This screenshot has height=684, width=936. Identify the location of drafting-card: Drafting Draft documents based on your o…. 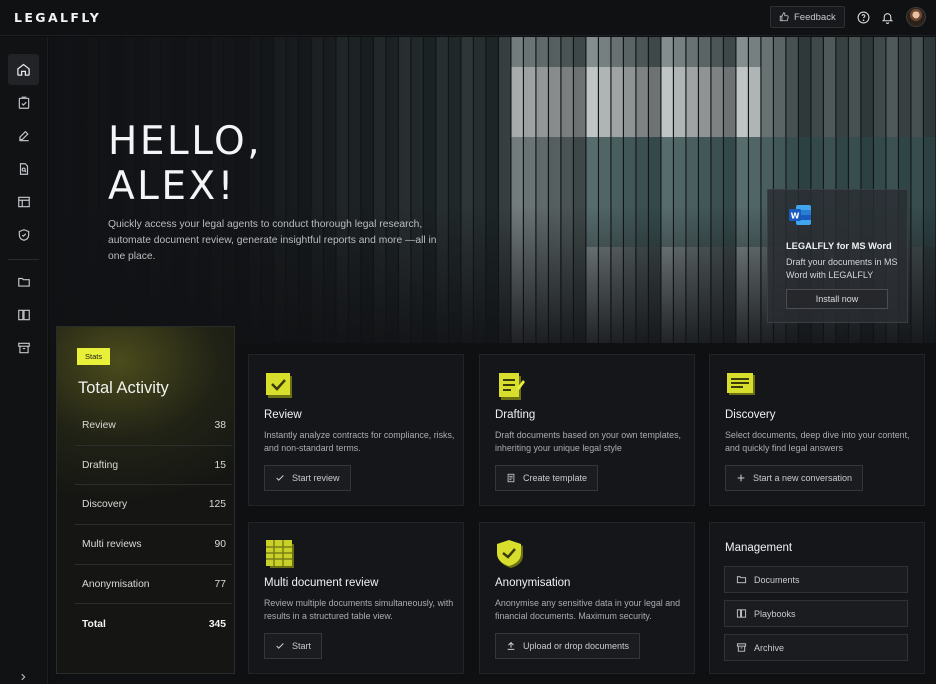
(587, 430).